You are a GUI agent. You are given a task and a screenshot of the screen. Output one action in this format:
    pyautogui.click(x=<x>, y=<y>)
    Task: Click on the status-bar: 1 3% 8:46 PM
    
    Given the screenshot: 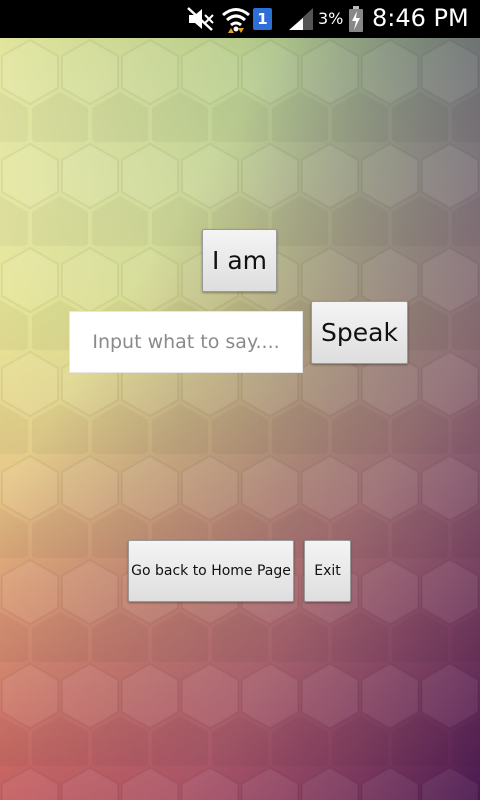 What is the action you would take?
    pyautogui.click(x=240, y=19)
    